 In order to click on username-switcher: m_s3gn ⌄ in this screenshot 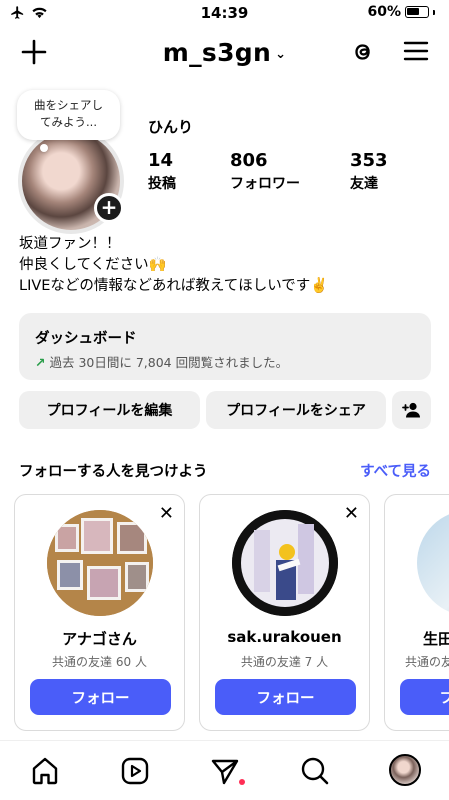, I will do `click(224, 52)`.